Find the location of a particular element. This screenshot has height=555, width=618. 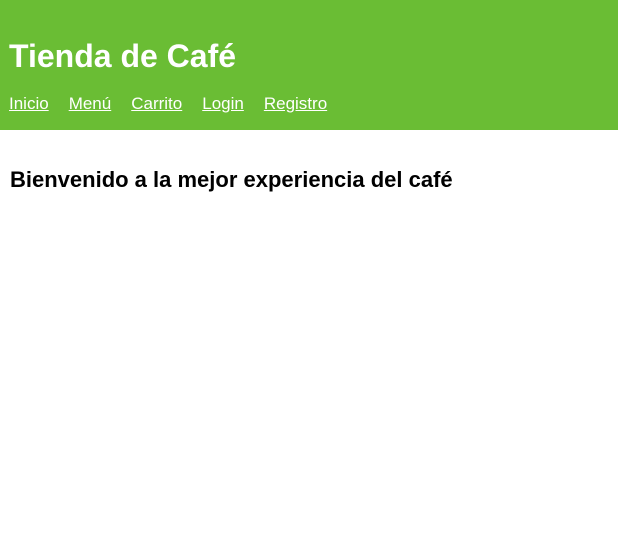

nav-link-inicio: Inicio is located at coordinates (29, 104).